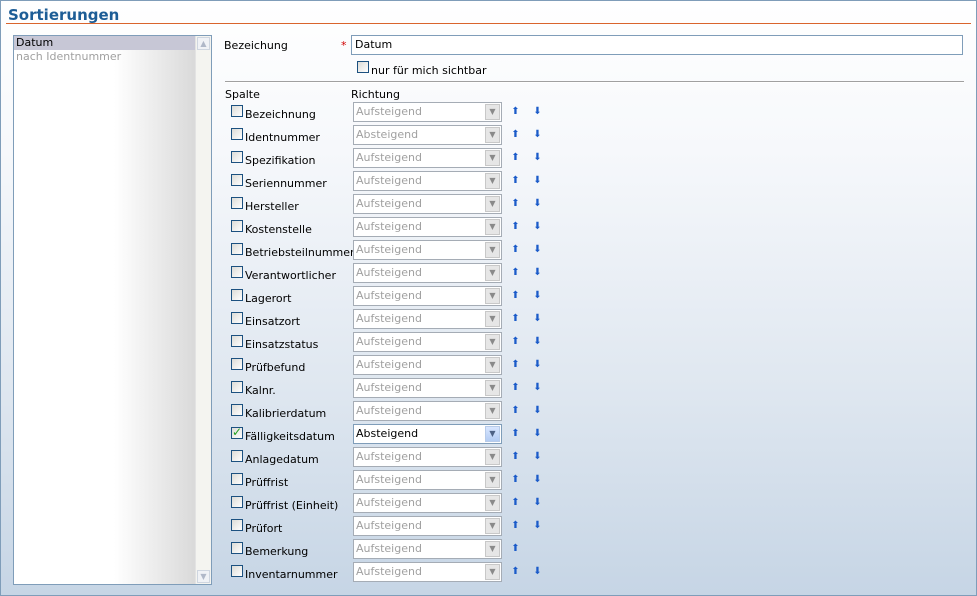 Image resolution: width=977 pixels, height=596 pixels. I want to click on scroll-down-icon: ▼, so click(203, 576).